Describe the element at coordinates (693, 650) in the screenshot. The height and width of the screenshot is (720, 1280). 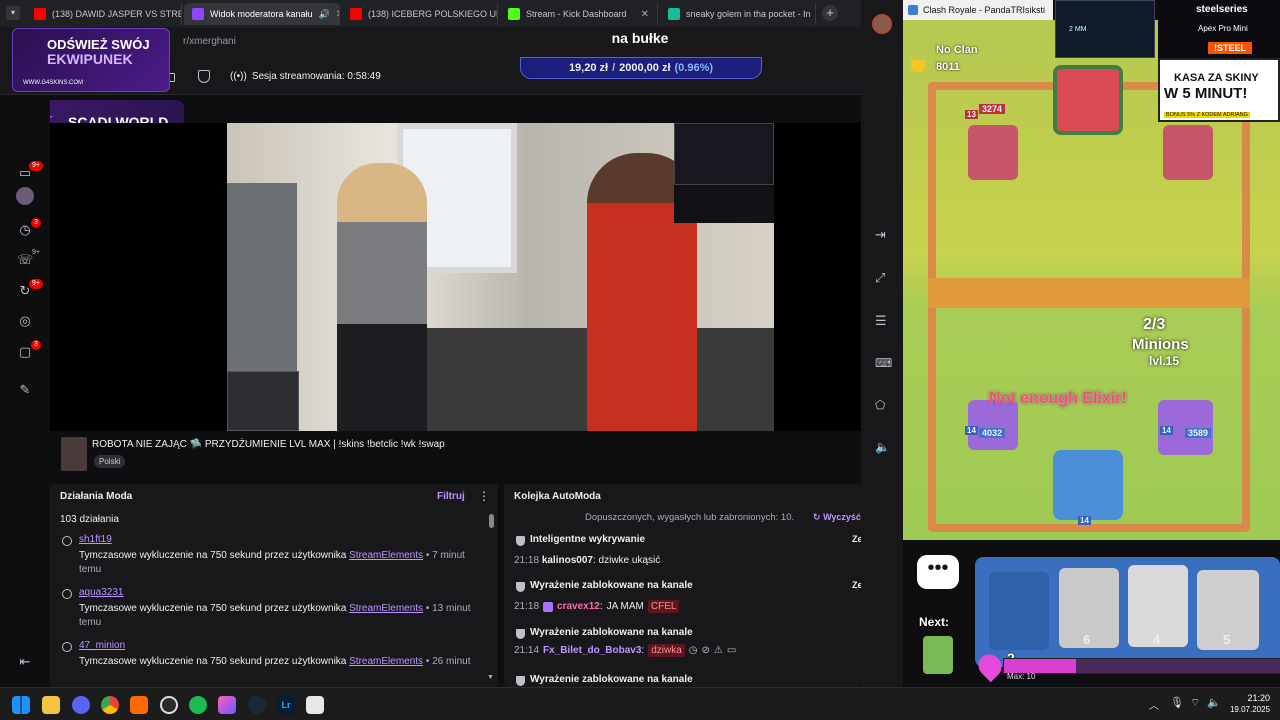
I see `clock-icon: ◷` at that location.